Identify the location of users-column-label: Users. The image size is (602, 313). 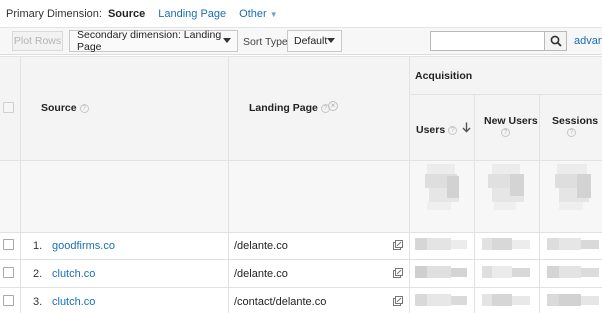
(431, 130).